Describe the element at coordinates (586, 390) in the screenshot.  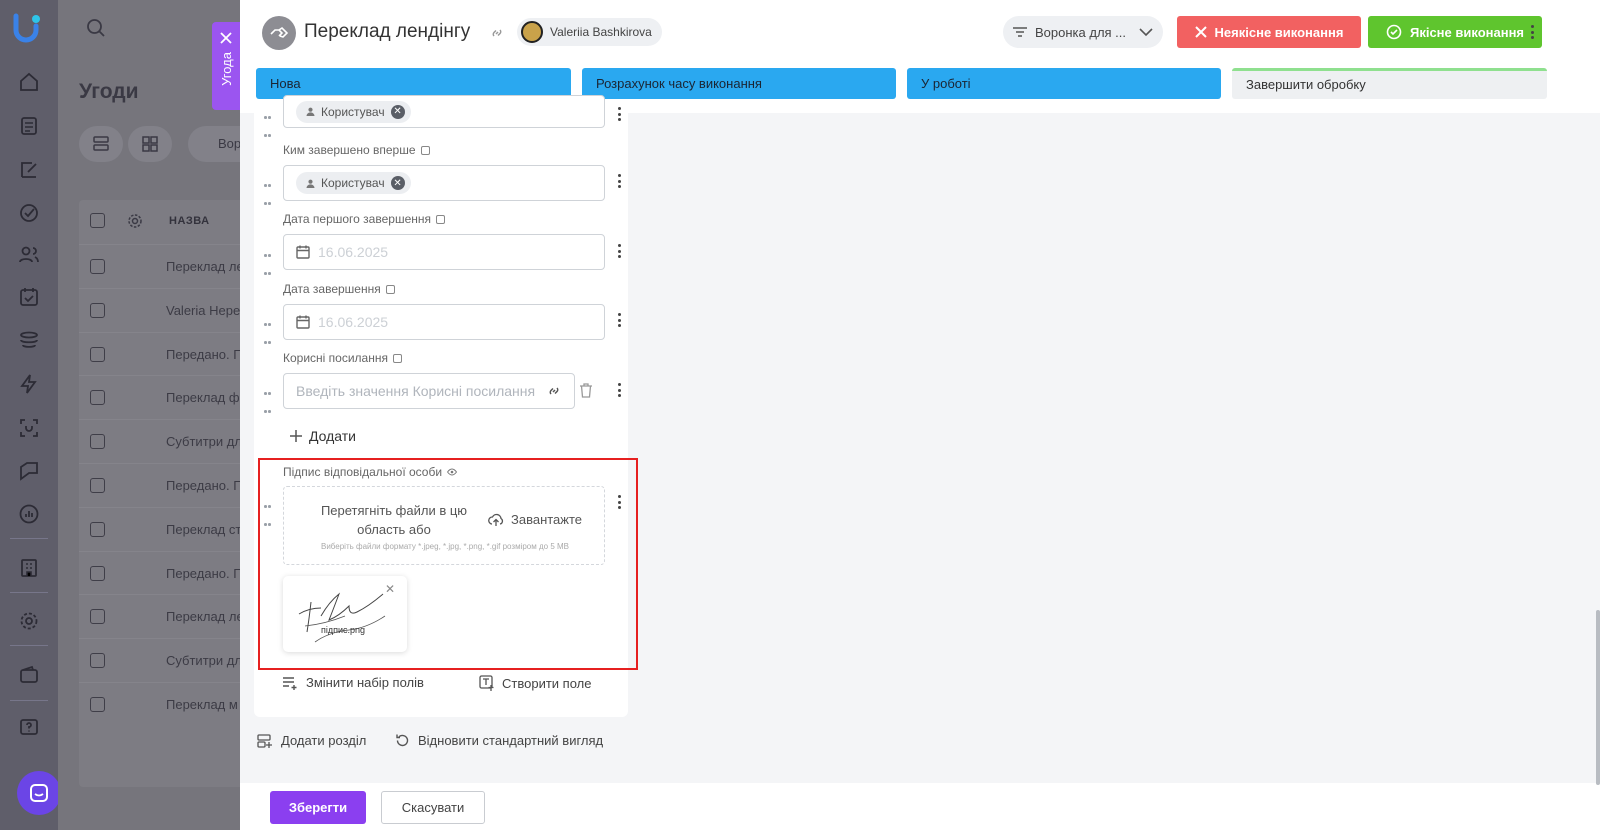
I see `trash-icon` at that location.